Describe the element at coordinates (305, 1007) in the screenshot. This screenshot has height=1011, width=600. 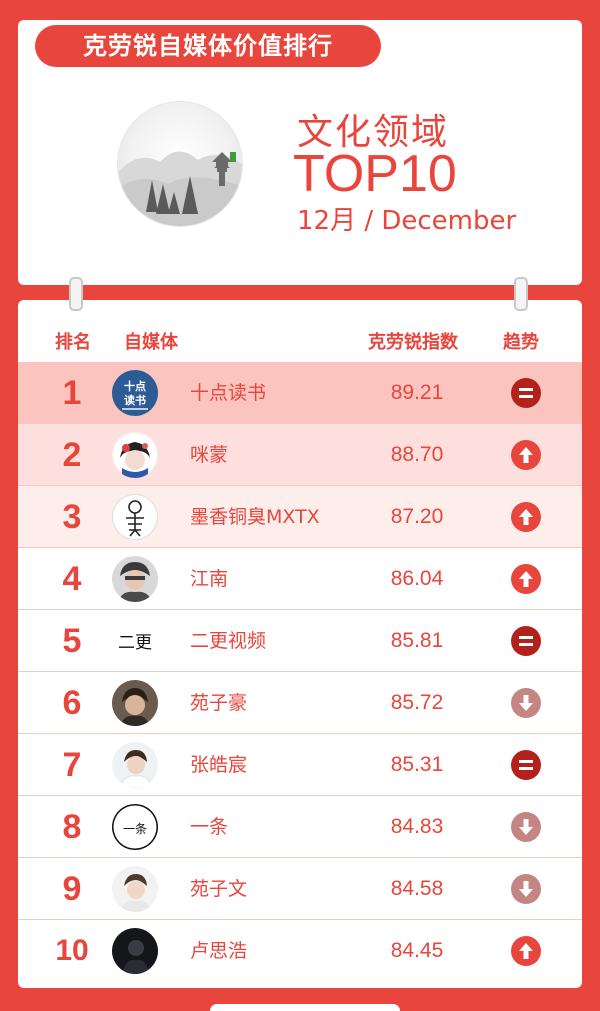
I see `bottom-tab-decoration` at that location.